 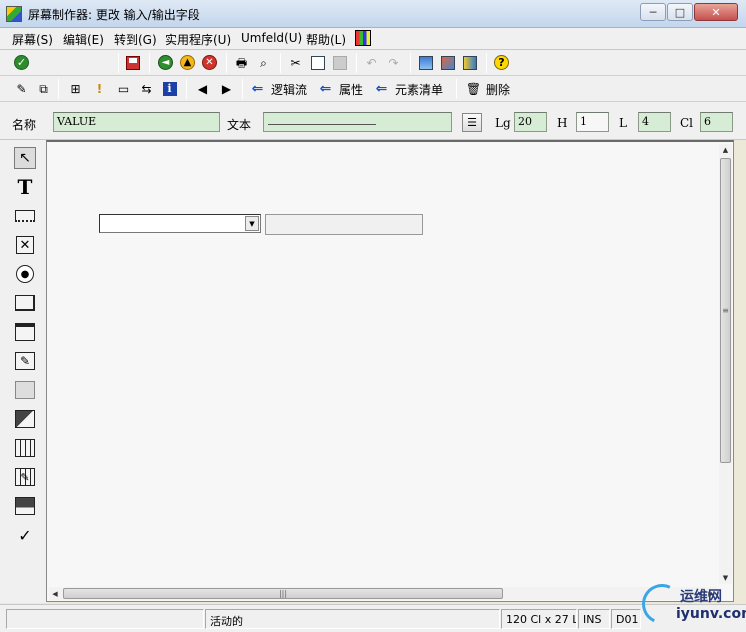 I want to click on info-button: i, so click(x=169, y=88).